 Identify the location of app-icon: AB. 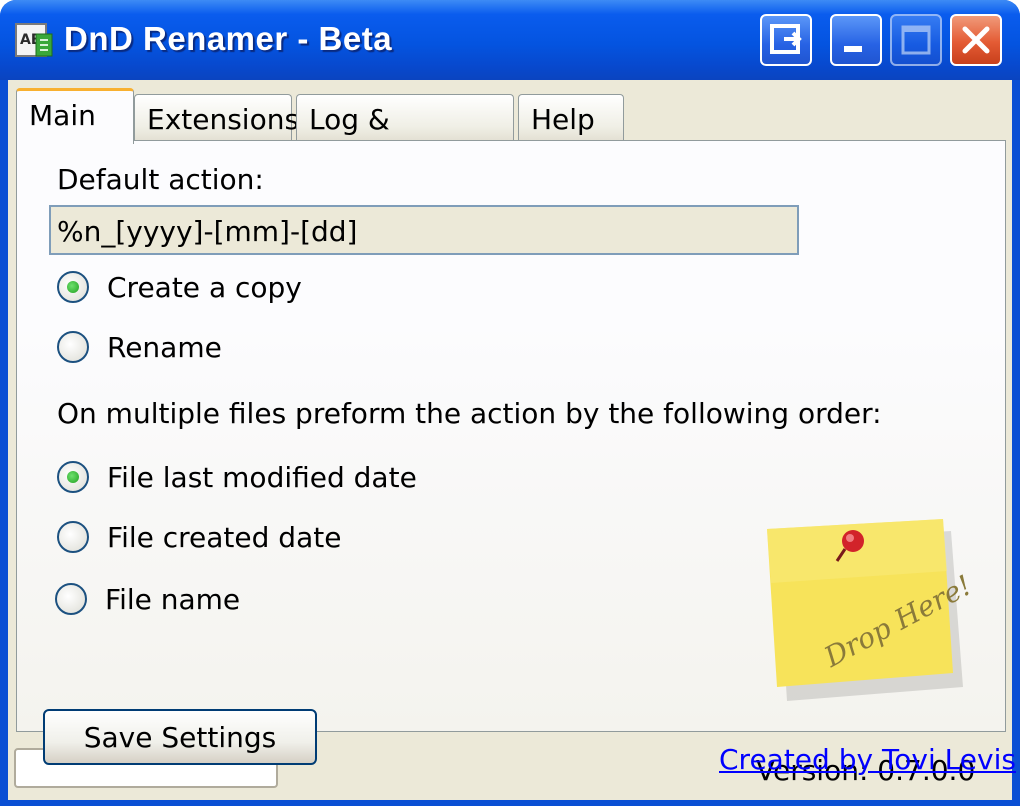
(34, 40).